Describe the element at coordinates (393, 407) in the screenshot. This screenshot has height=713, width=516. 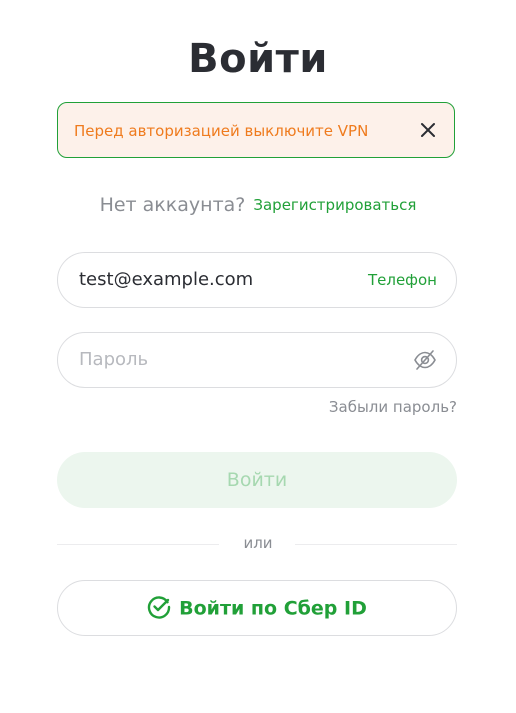
I see `forgot-password-link: Забыли пароль?` at that location.